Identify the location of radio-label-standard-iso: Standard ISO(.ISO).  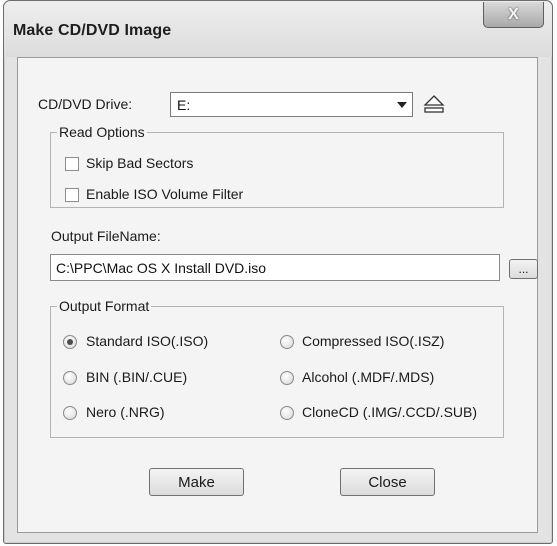
(147, 341).